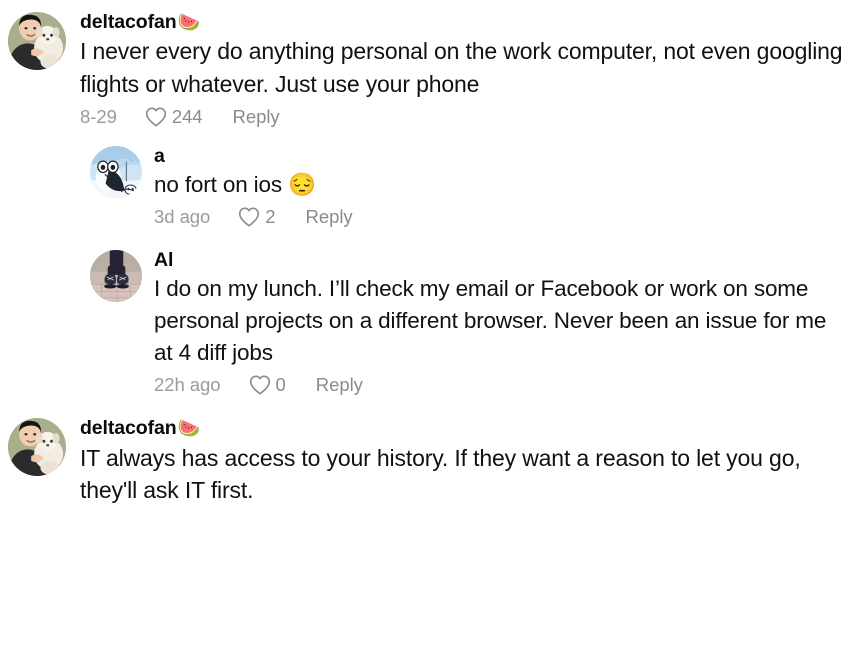 The image size is (854, 648). What do you see at coordinates (270, 216) in the screenshot?
I see `like-count: 2` at bounding box center [270, 216].